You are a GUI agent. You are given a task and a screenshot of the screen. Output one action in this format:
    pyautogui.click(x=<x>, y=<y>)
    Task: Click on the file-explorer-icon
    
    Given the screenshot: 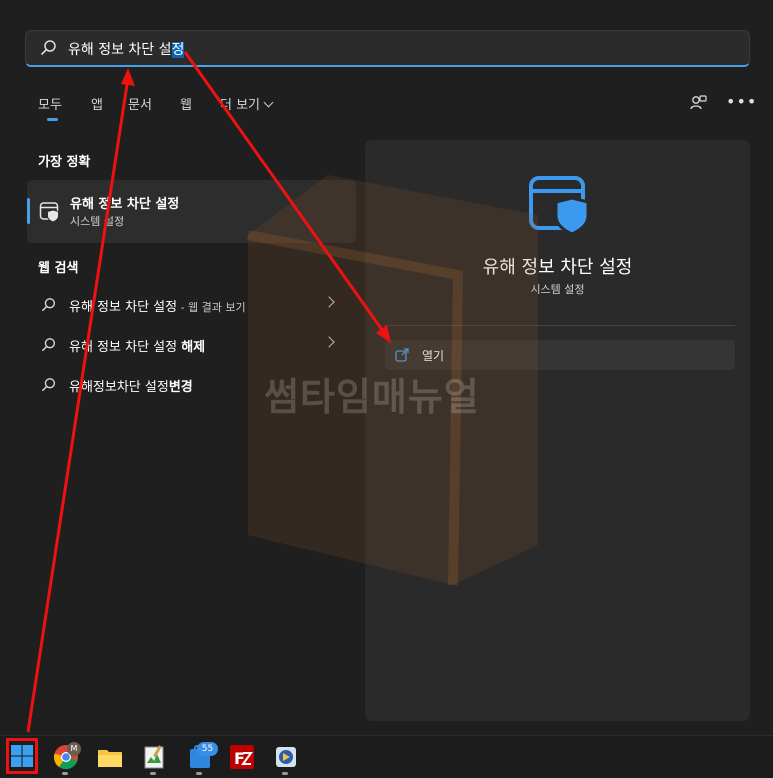 What is the action you would take?
    pyautogui.click(x=110, y=757)
    